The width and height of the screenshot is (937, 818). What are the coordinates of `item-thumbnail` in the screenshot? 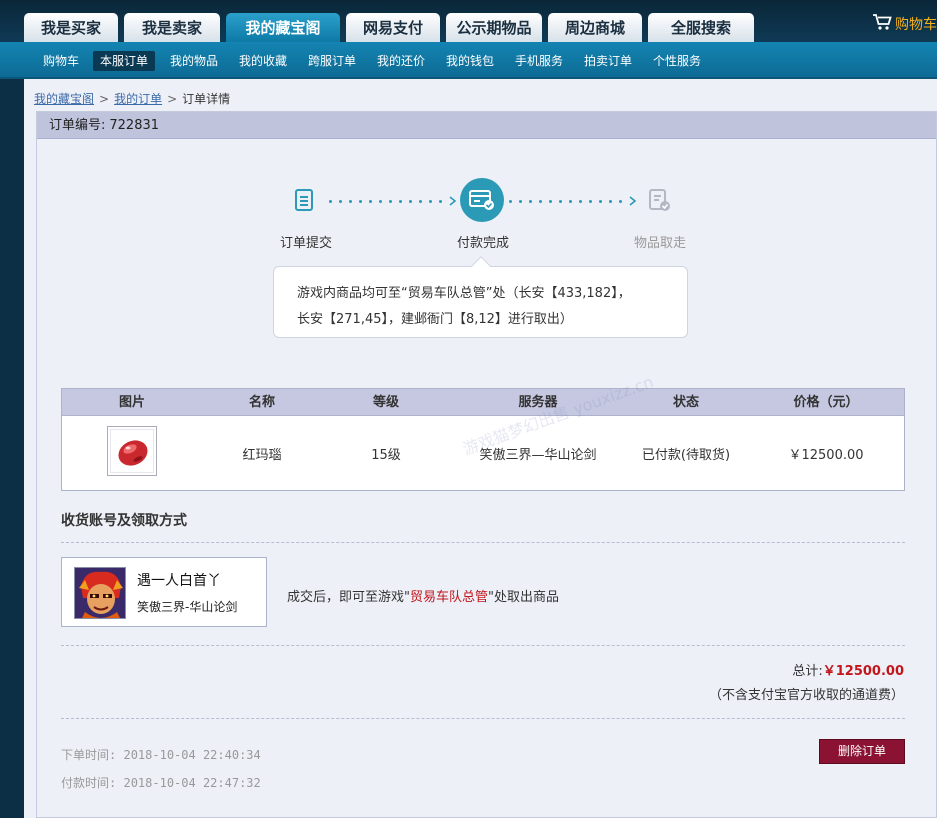 It's located at (132, 451).